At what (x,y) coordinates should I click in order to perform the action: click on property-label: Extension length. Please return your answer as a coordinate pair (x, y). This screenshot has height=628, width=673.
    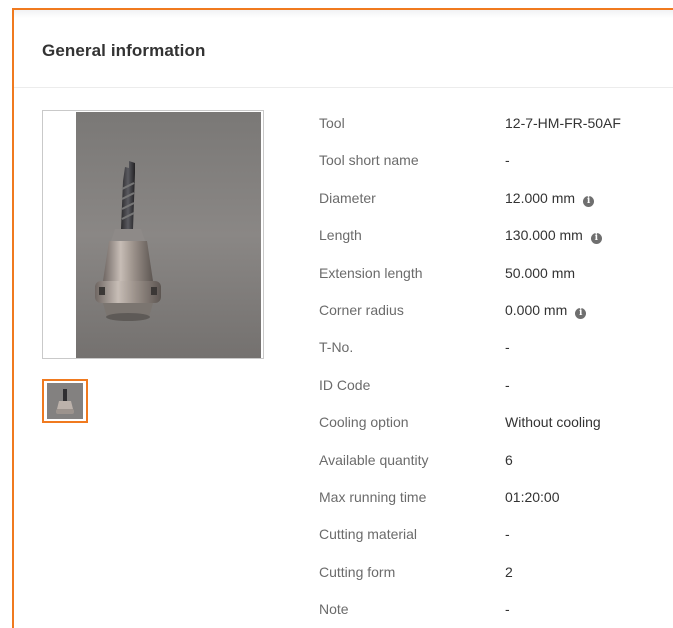
    Looking at the image, I should click on (371, 272).